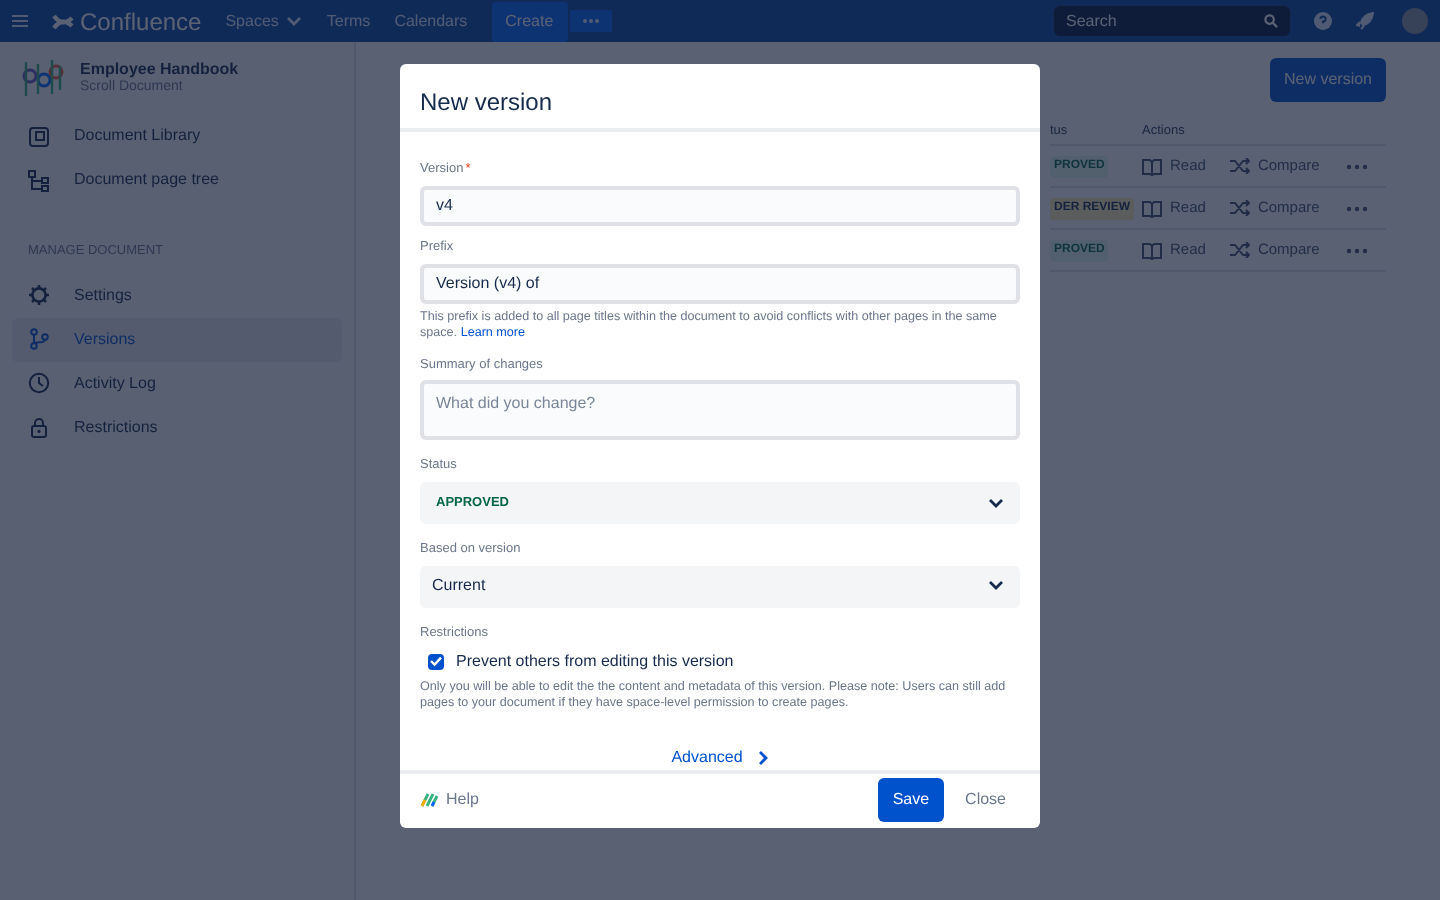 The image size is (1440, 900). Describe the element at coordinates (141, 22) in the screenshot. I see `product-name: Confluence` at that location.